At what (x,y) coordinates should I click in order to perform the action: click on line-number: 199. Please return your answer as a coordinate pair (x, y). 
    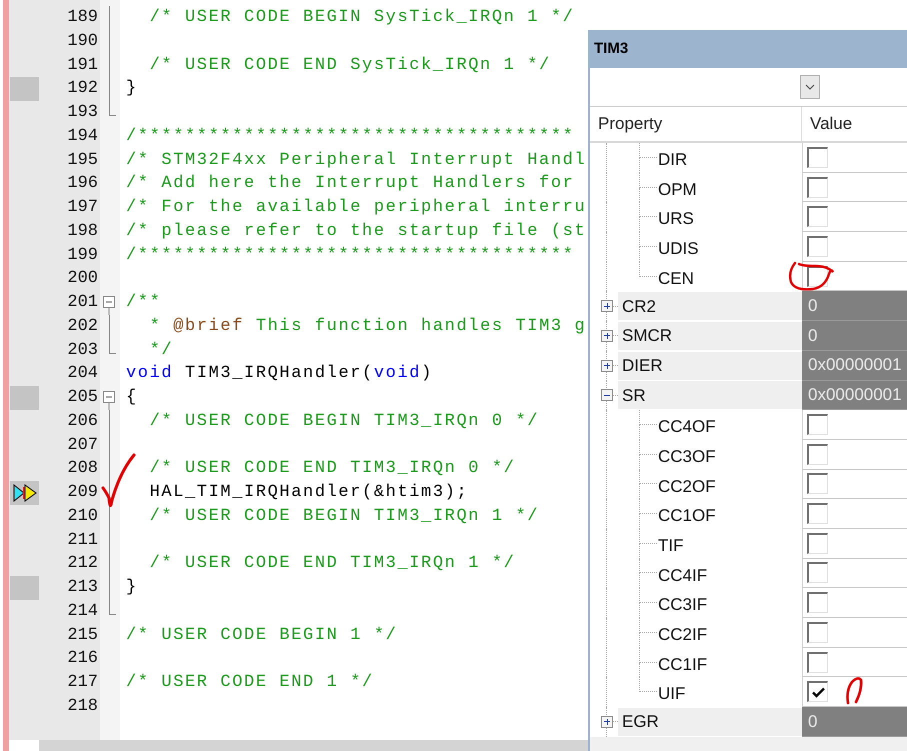
    Looking at the image, I should click on (83, 255).